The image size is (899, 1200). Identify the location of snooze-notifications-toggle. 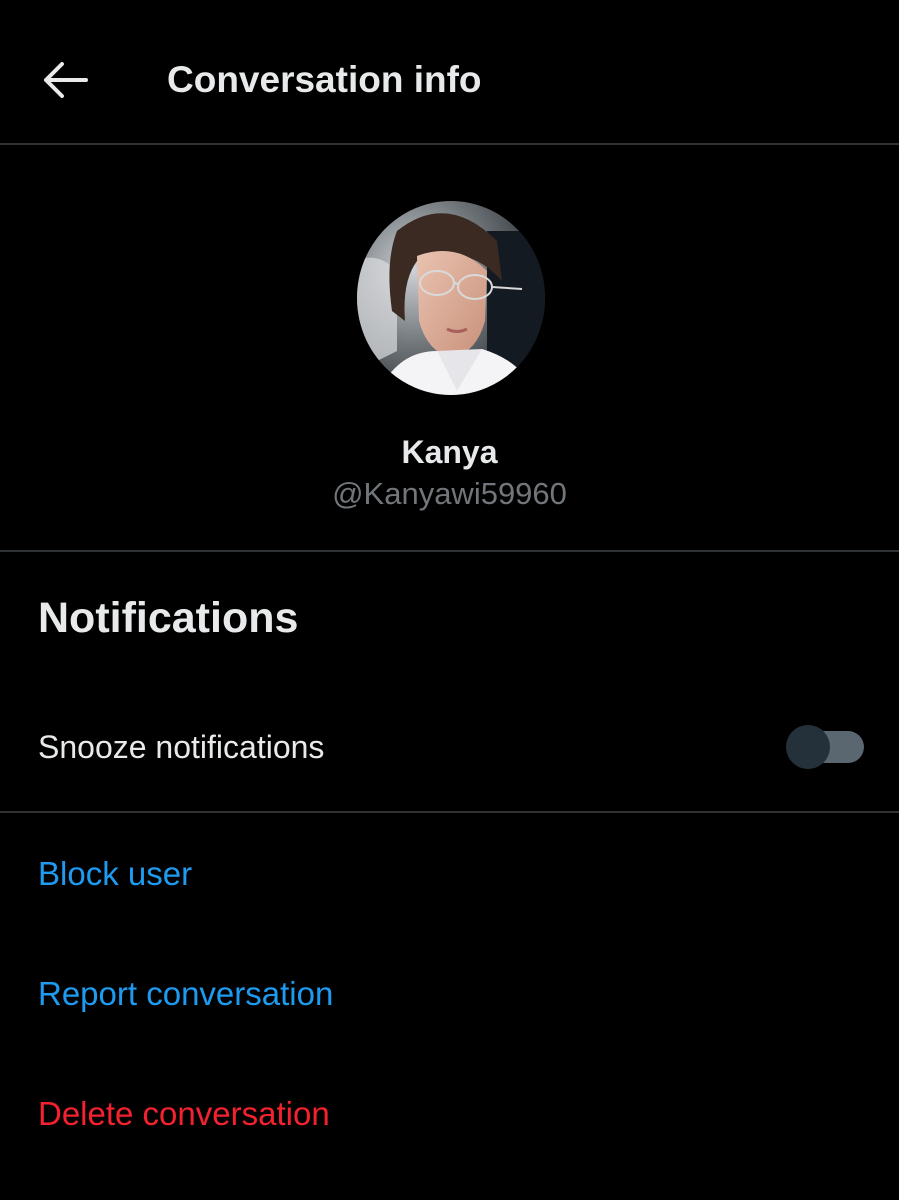
(826, 747).